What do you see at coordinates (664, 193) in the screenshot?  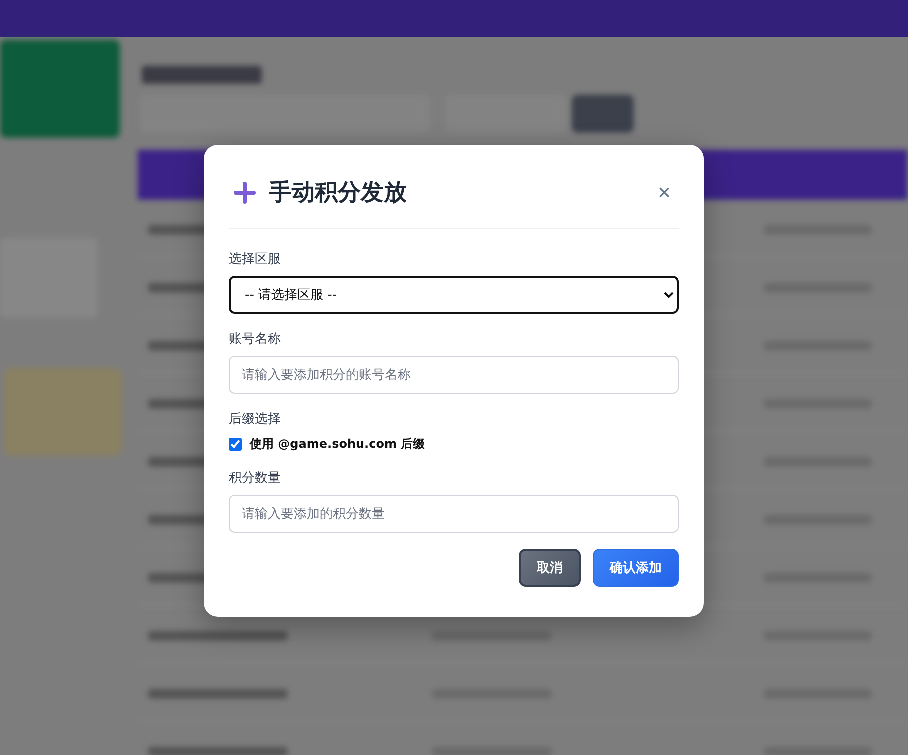 I see `close-button: ×` at bounding box center [664, 193].